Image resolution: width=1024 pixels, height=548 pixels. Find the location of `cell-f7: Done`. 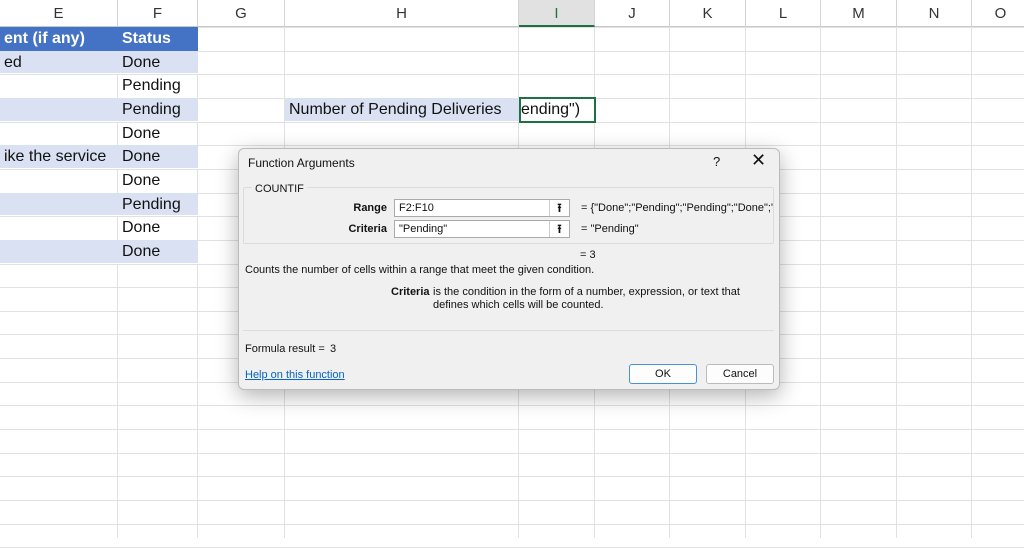

cell-f7: Done is located at coordinates (158, 181).